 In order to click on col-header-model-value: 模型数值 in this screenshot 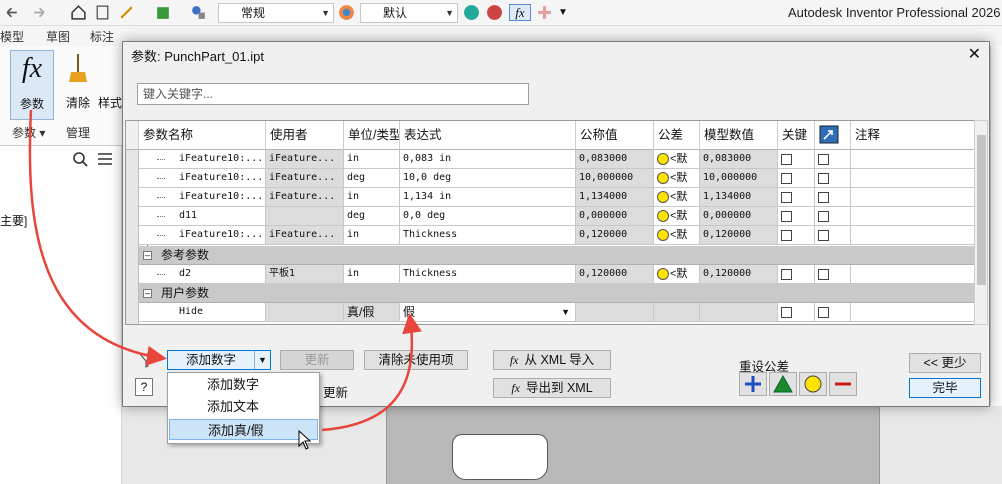, I will do `click(739, 135)`.